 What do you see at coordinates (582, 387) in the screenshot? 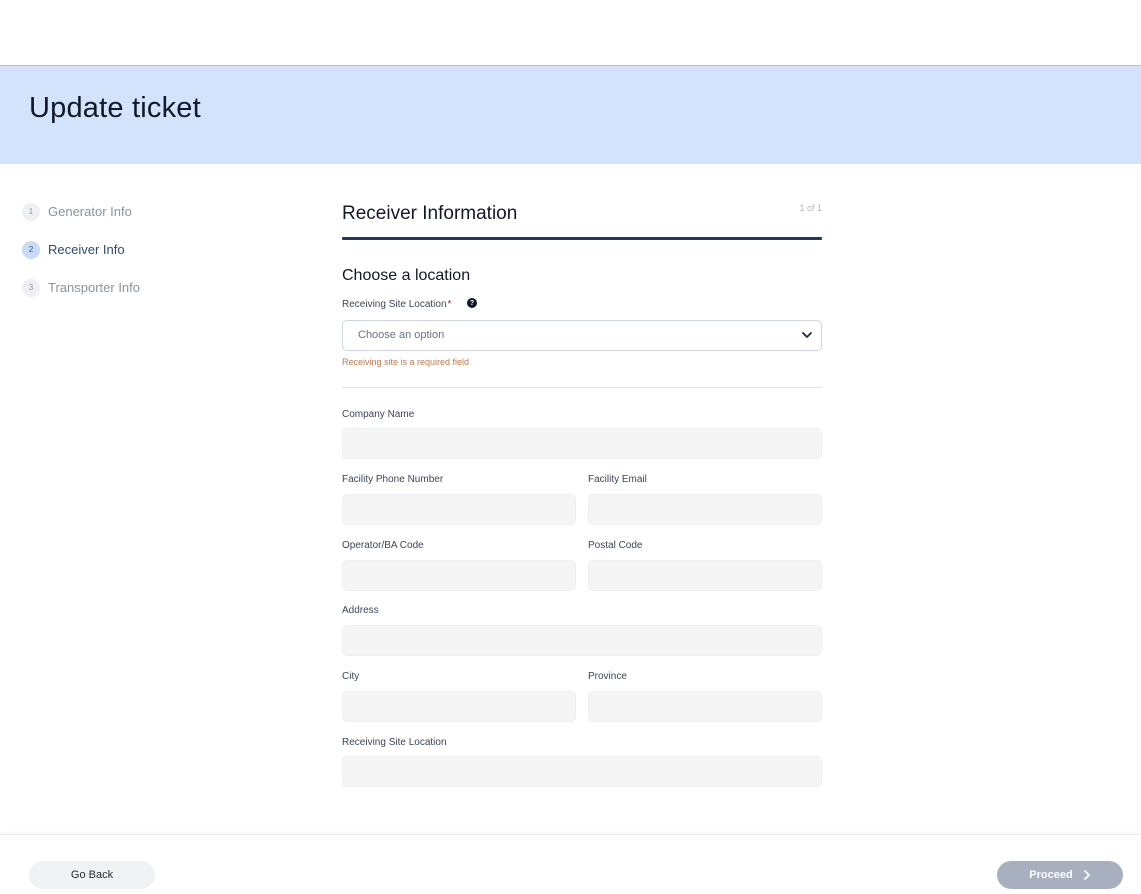
I see `section-divider` at bounding box center [582, 387].